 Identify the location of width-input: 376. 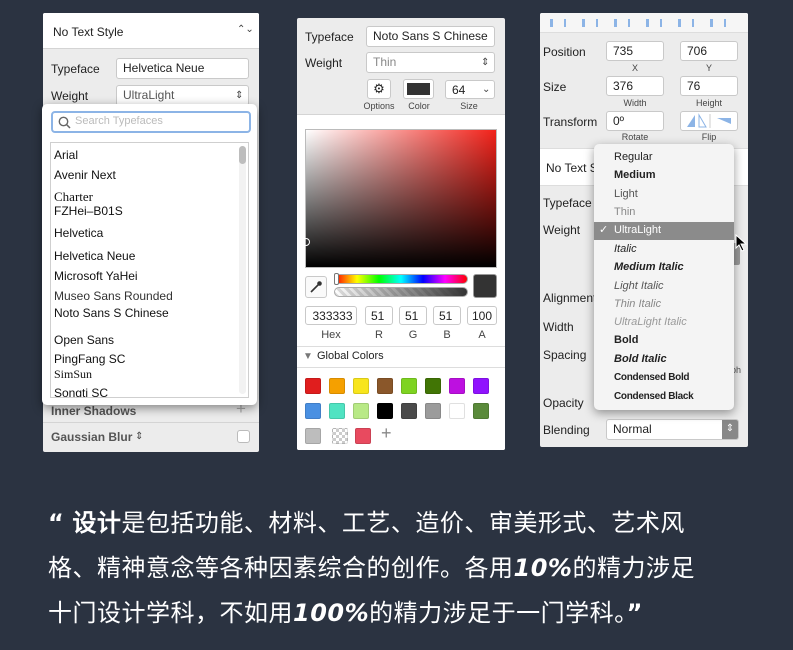
(635, 86).